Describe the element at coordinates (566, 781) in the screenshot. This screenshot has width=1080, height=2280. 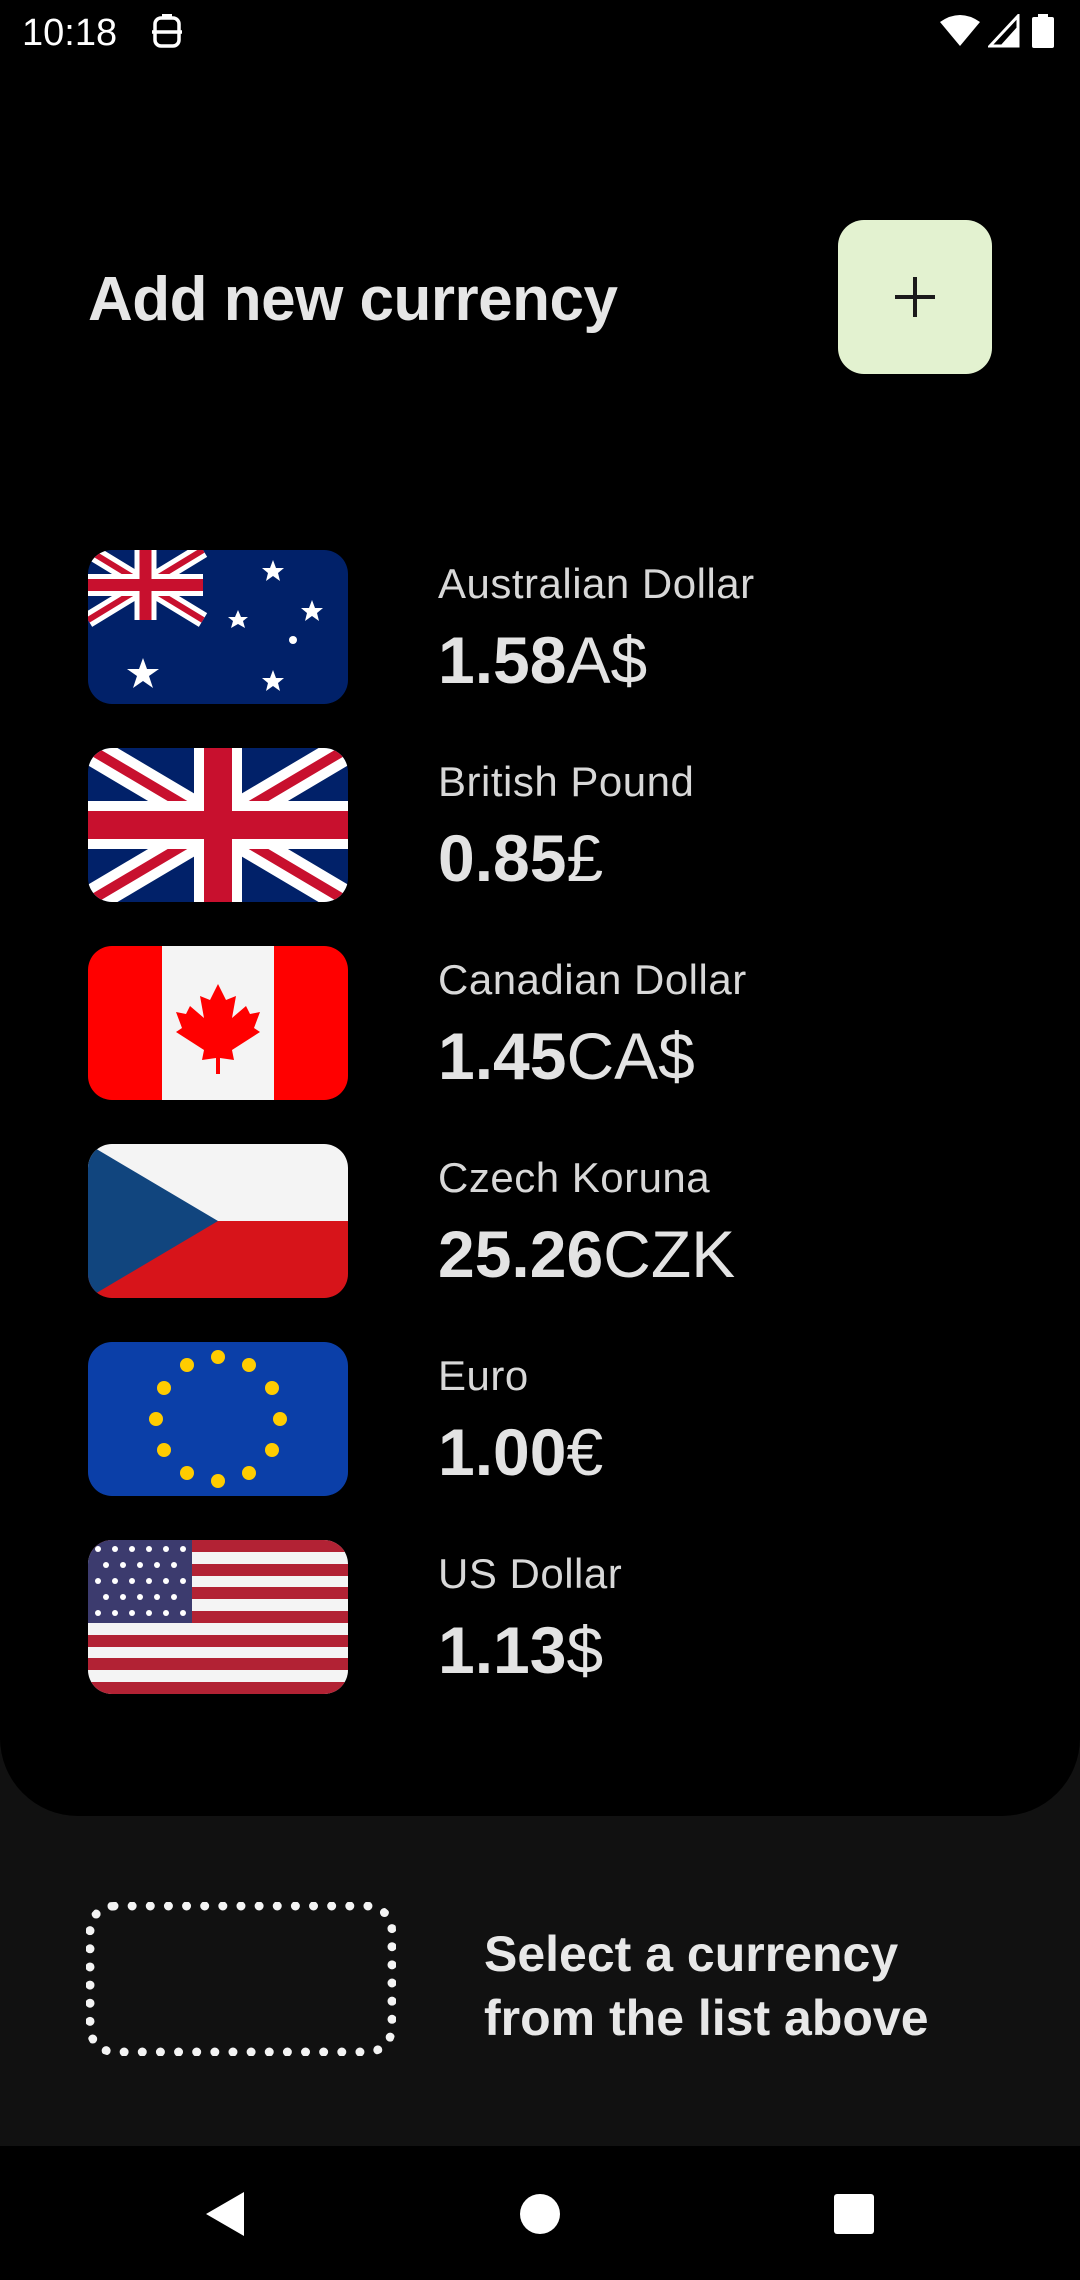
I see `currency-name: British Pound` at that location.